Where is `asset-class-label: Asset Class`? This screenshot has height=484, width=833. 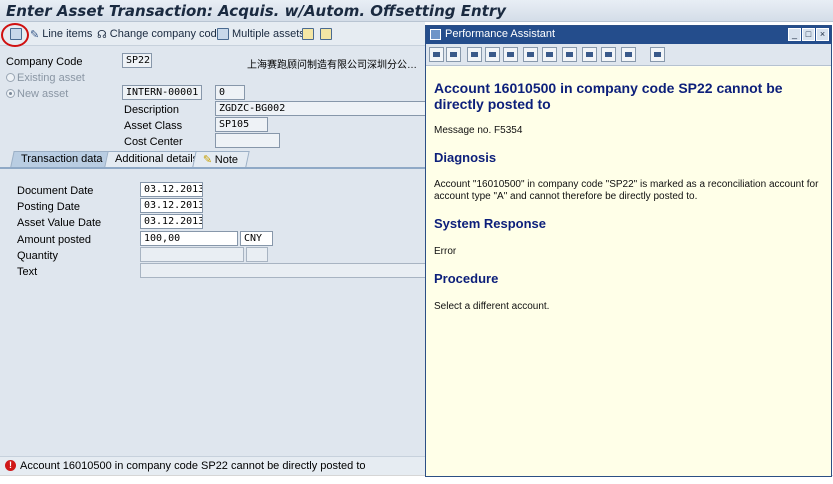 asset-class-label: Asset Class is located at coordinates (153, 126).